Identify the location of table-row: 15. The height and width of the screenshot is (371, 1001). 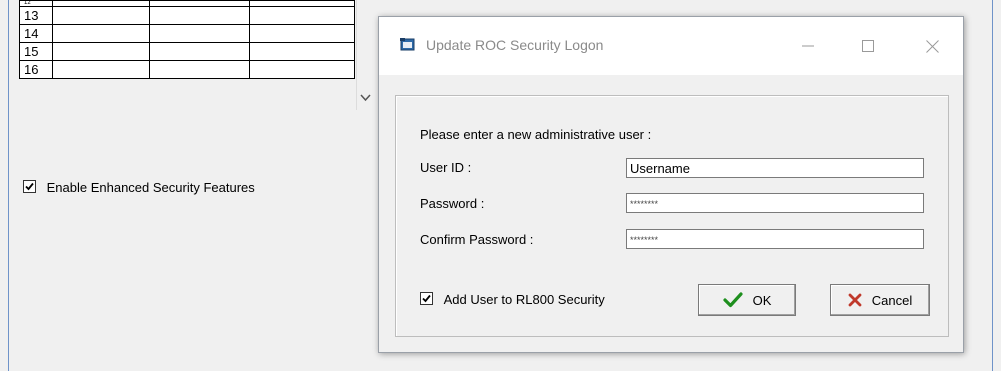
(187, 51).